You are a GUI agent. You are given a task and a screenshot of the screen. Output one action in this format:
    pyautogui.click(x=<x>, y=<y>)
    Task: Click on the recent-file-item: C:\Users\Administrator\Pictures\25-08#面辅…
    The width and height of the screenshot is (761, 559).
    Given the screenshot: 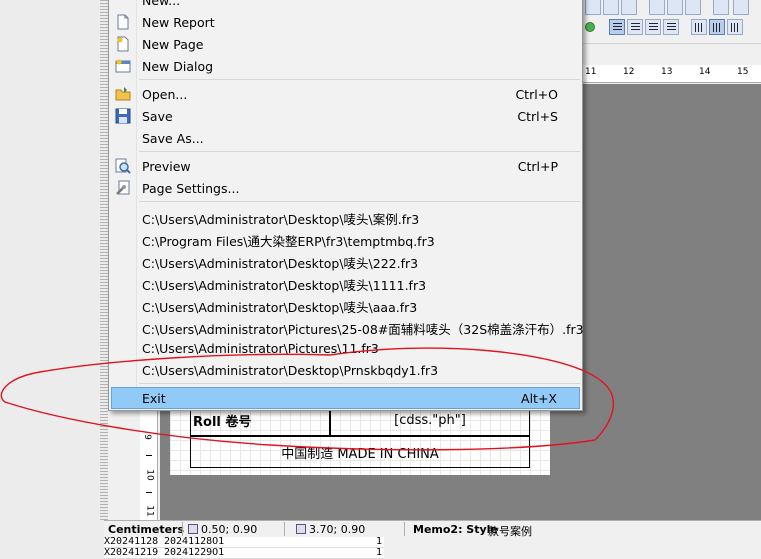 What is the action you would take?
    pyautogui.click(x=347, y=326)
    